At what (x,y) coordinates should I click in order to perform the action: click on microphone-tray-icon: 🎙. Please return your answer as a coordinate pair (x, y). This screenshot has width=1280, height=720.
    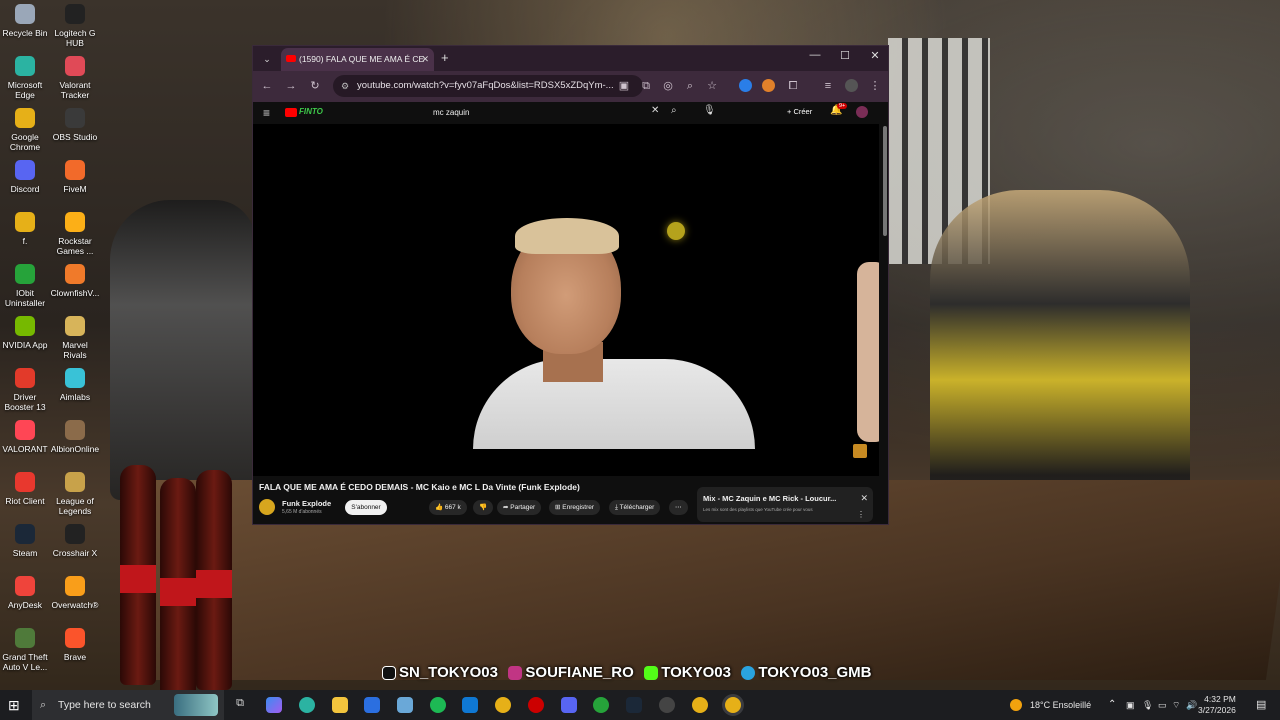
    Looking at the image, I should click on (1147, 705).